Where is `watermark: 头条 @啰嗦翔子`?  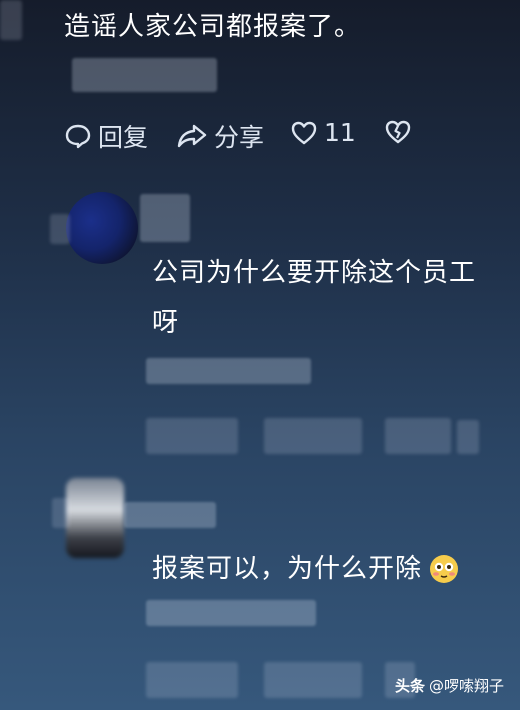
watermark: 头条 @啰嗦翔子 is located at coordinates (449, 685).